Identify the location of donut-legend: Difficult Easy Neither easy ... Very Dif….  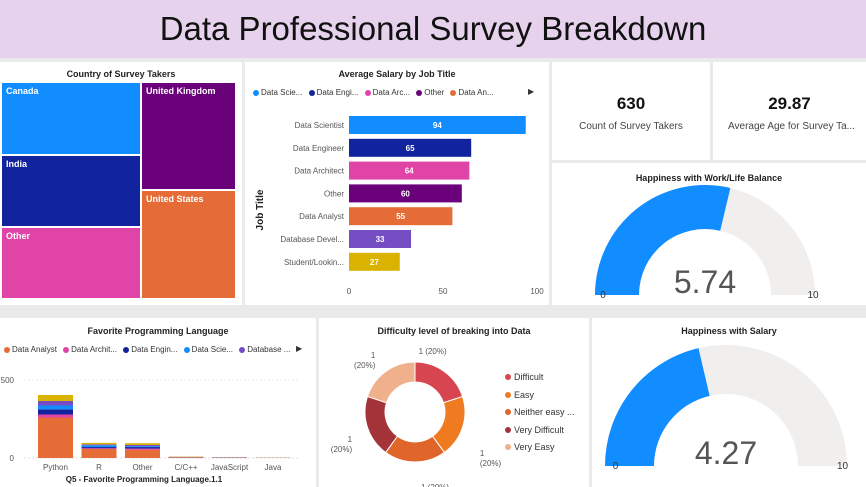
(540, 416).